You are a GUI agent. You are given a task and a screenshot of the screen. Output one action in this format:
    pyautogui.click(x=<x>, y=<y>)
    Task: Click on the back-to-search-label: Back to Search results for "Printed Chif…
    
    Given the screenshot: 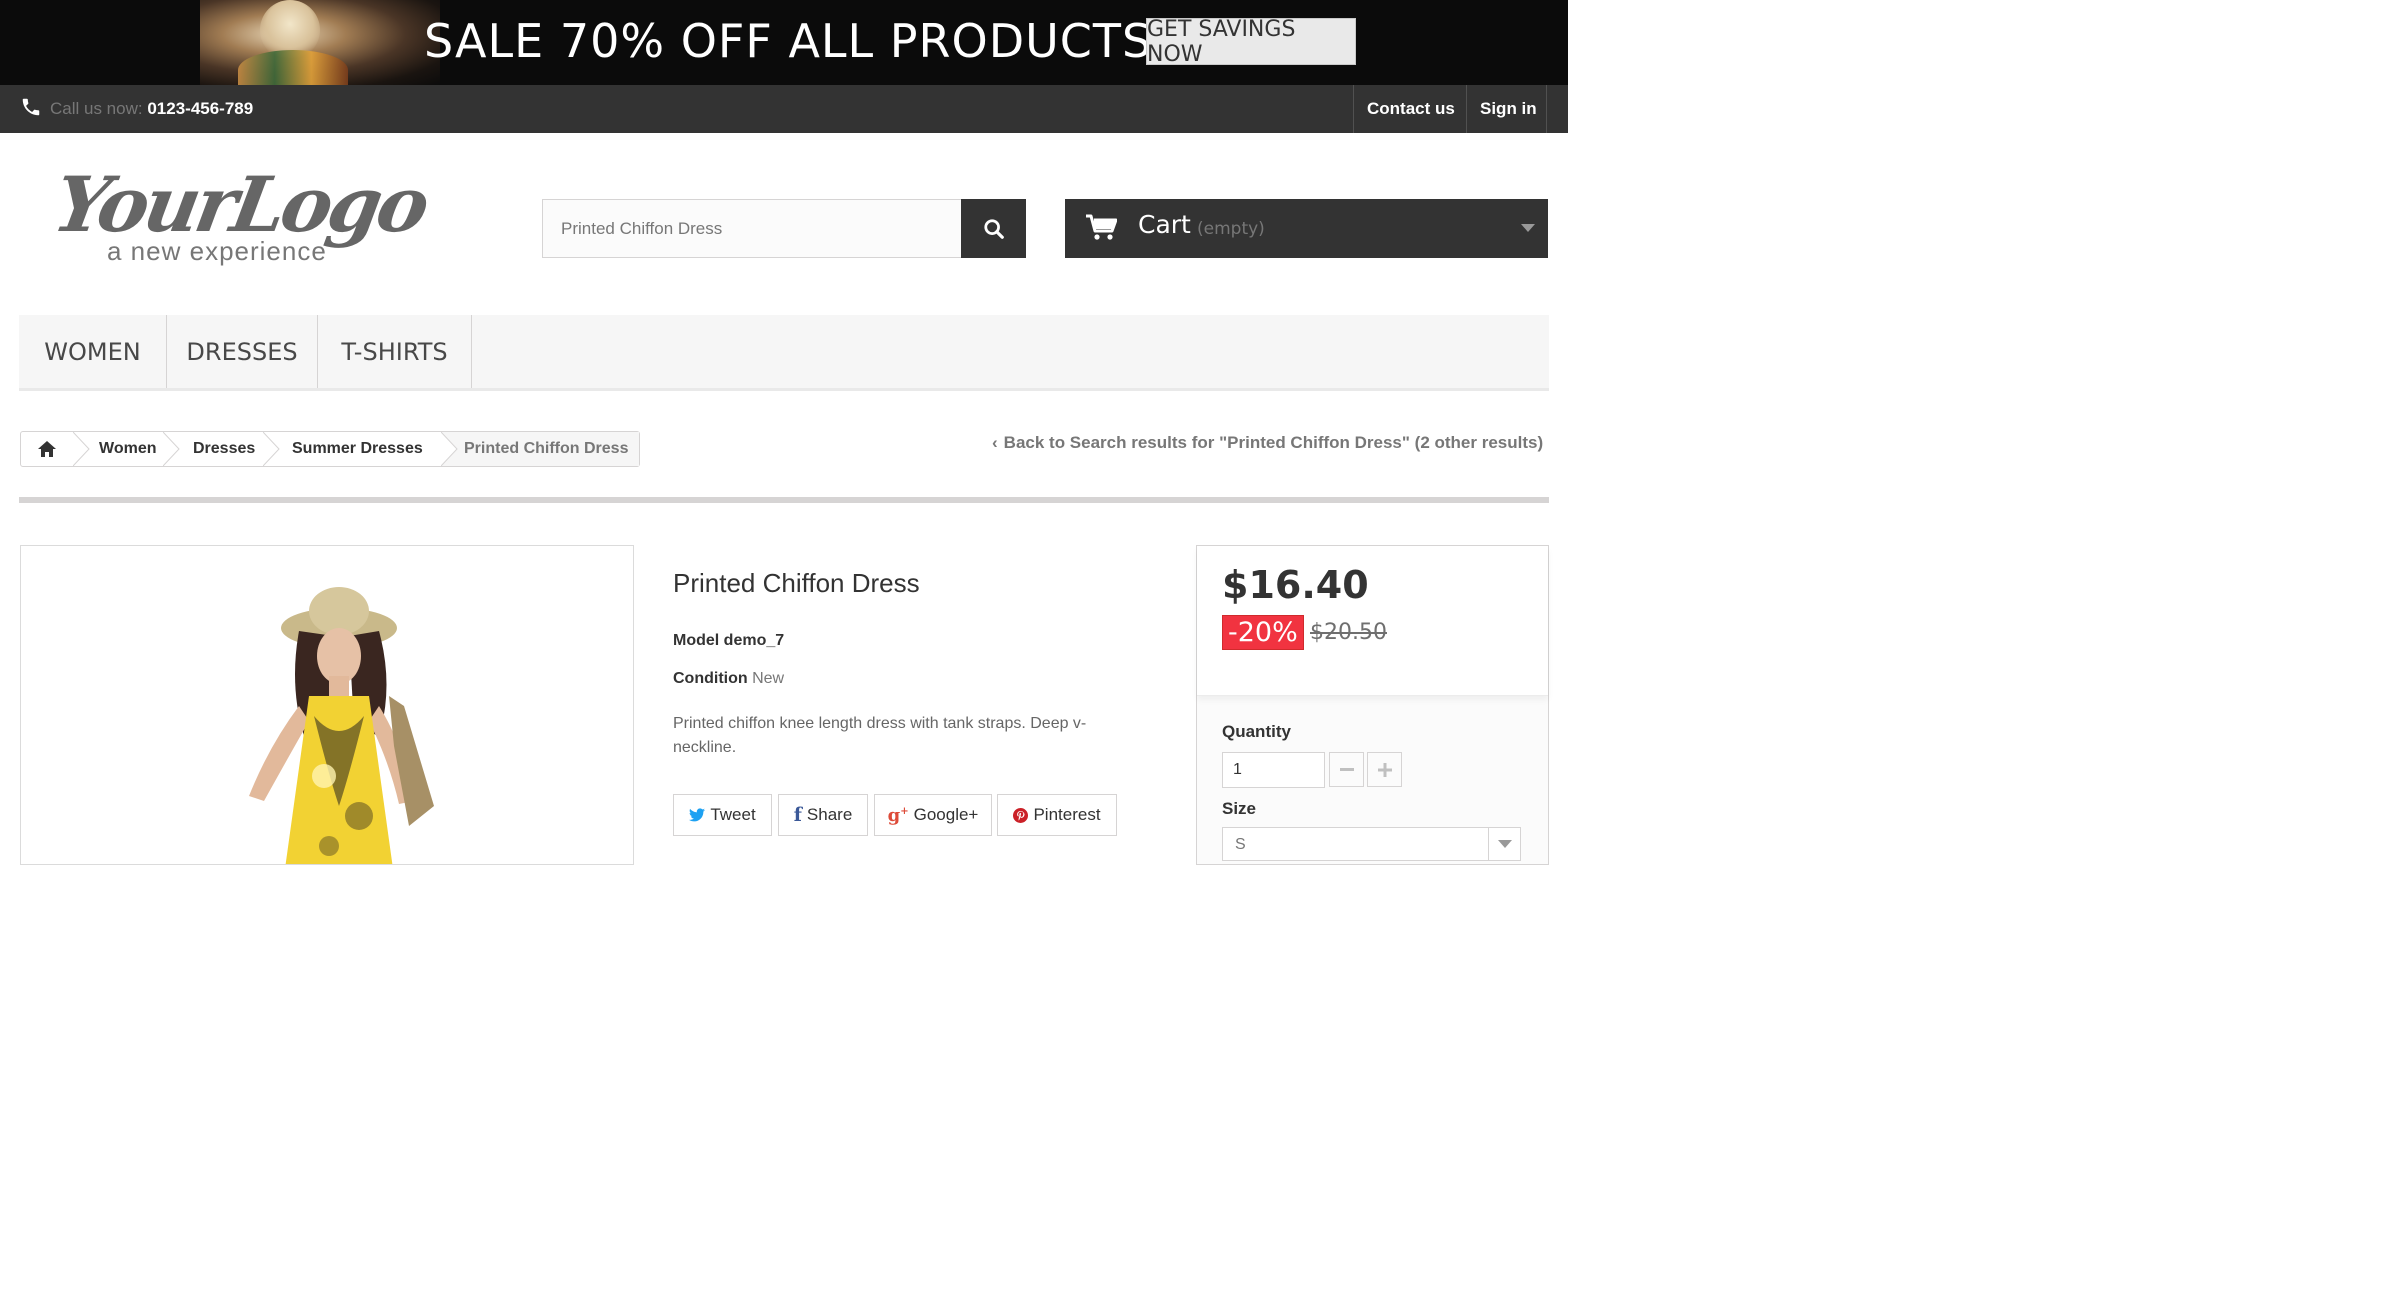 What is the action you would take?
    pyautogui.click(x=1273, y=442)
    